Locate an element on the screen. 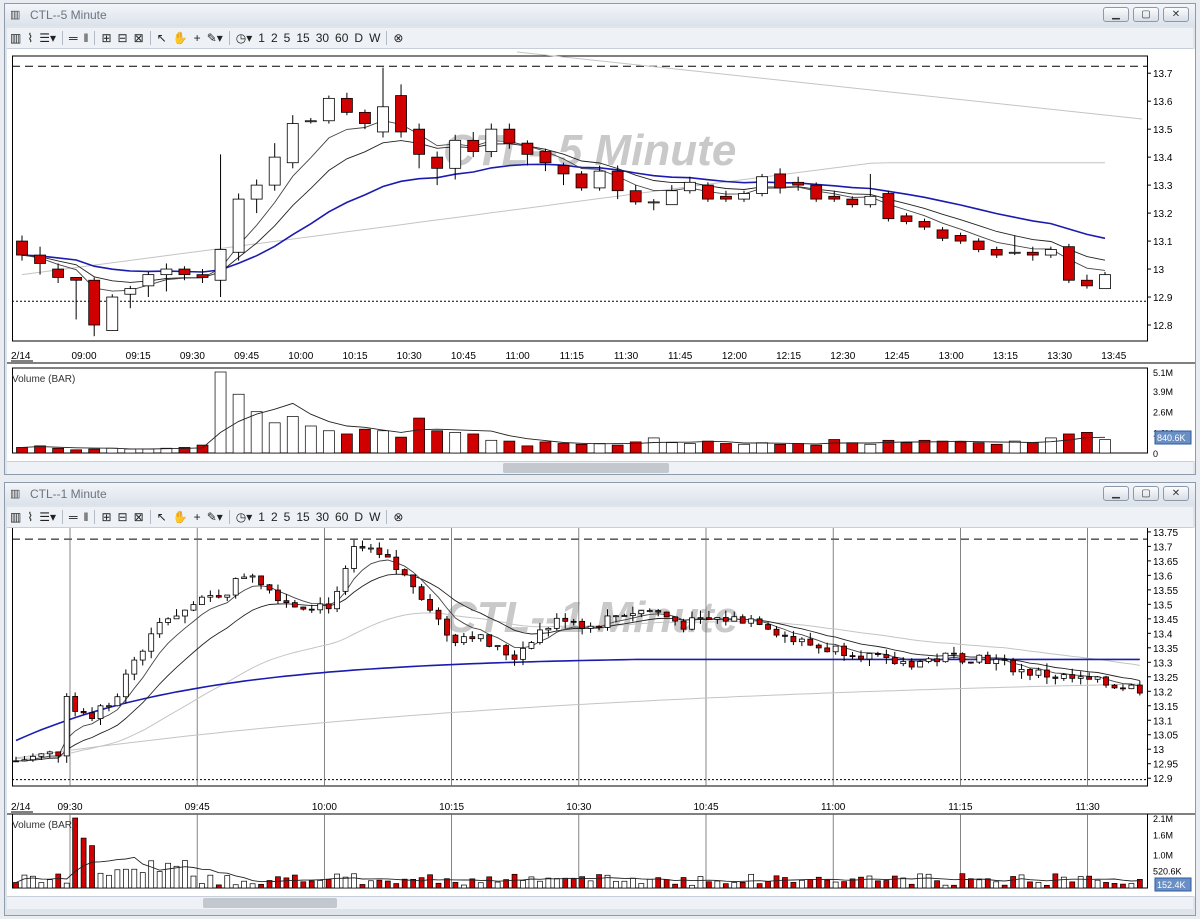  clock-icon: ◷▾ is located at coordinates (244, 517).